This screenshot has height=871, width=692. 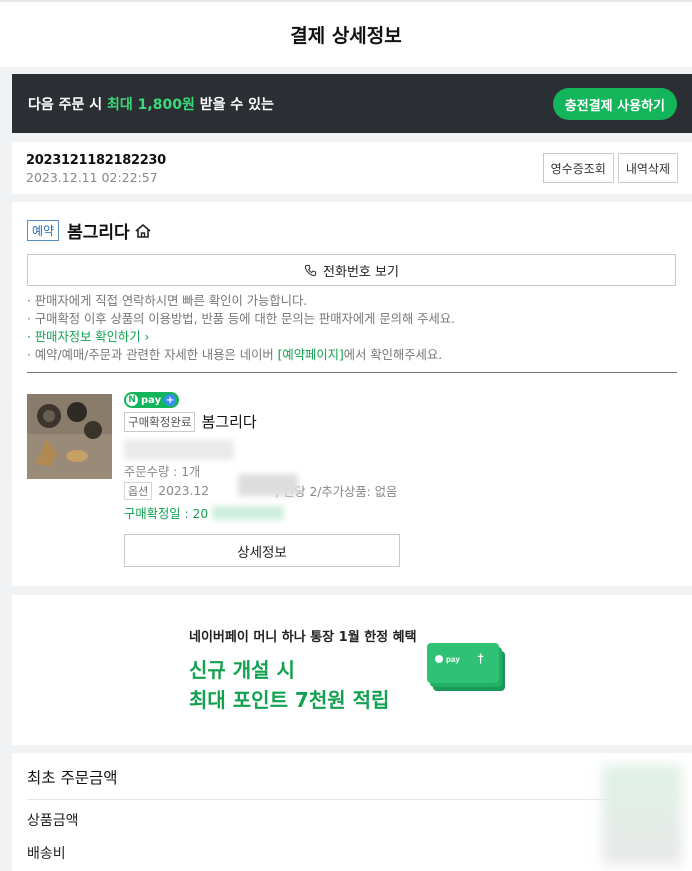 I want to click on page-title: 결제 상세정보, so click(x=346, y=36).